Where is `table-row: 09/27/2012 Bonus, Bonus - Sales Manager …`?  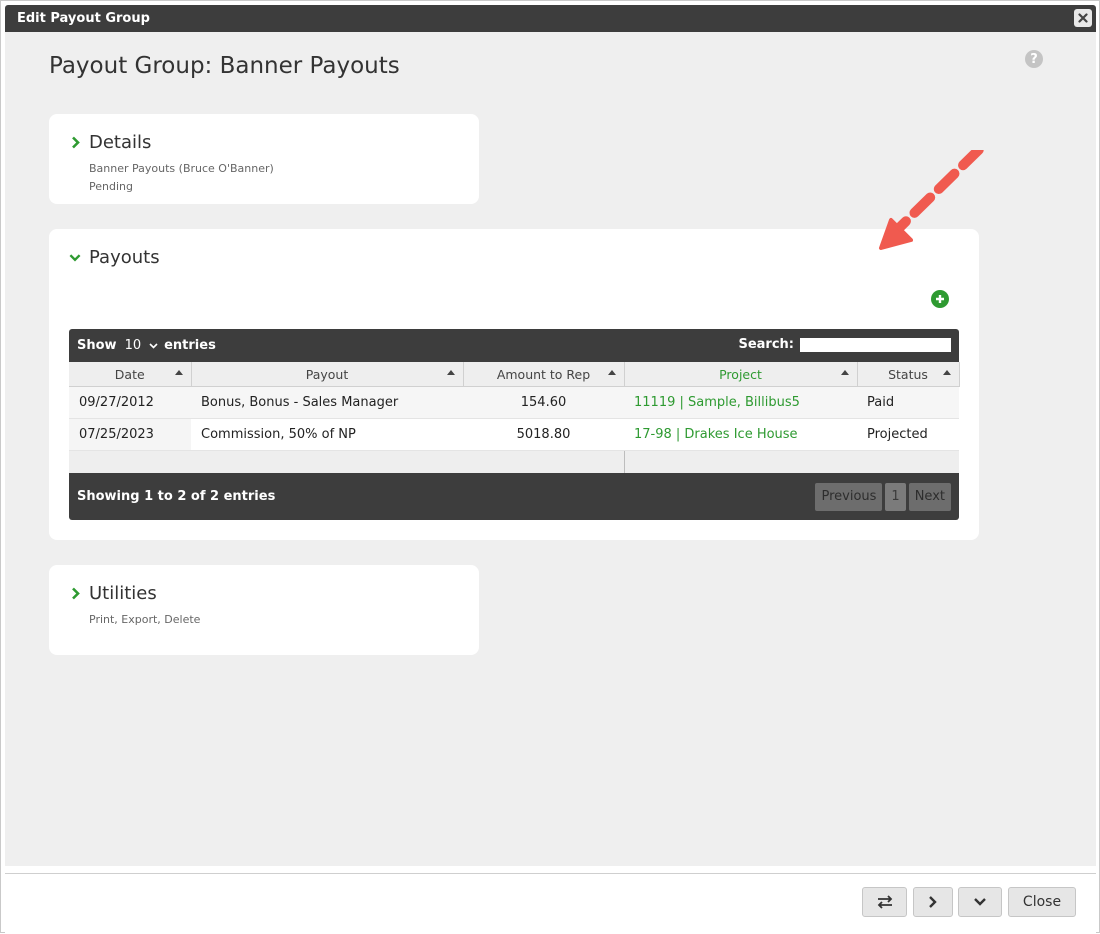 table-row: 09/27/2012 Bonus, Bonus - Sales Manager … is located at coordinates (514, 402).